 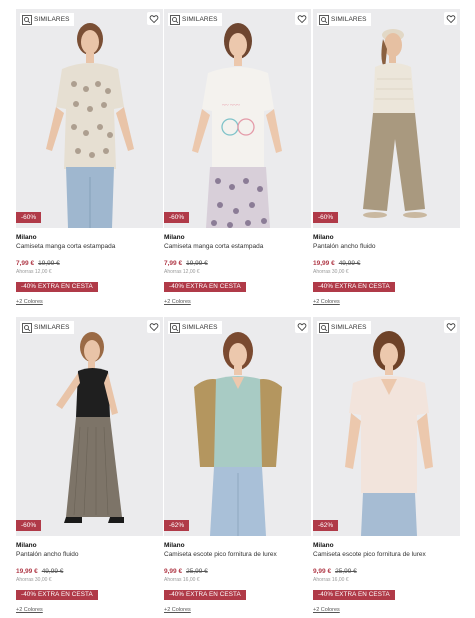 What do you see at coordinates (237, 125) in the screenshot?
I see `model-photo: ~~ ~~~` at bounding box center [237, 125].